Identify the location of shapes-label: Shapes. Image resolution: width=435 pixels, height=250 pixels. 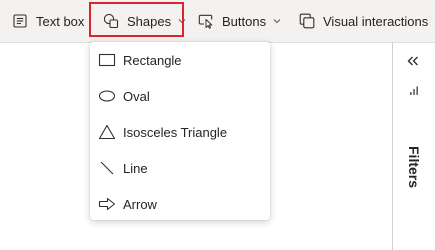
(149, 21).